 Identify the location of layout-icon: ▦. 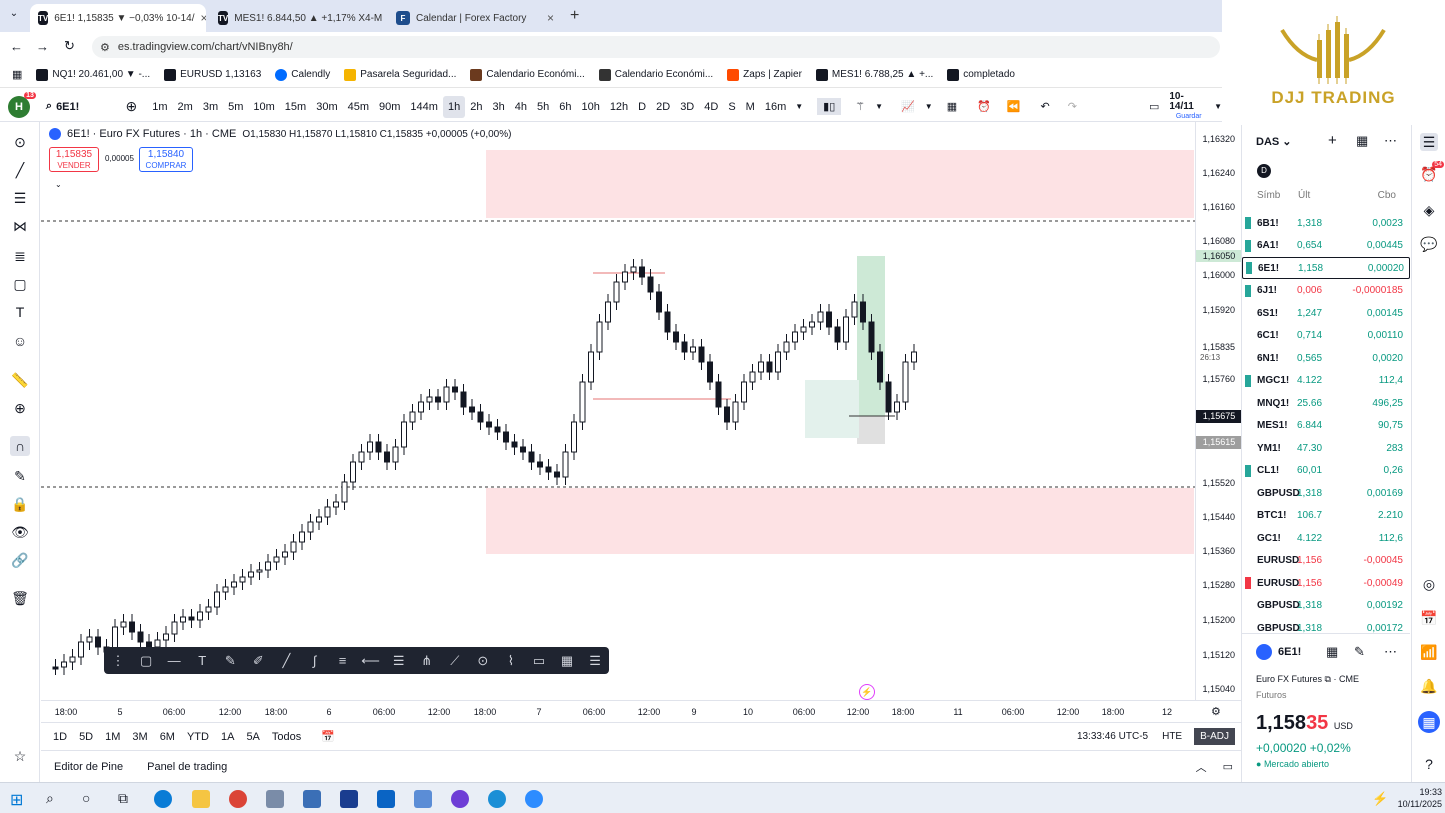
(952, 106).